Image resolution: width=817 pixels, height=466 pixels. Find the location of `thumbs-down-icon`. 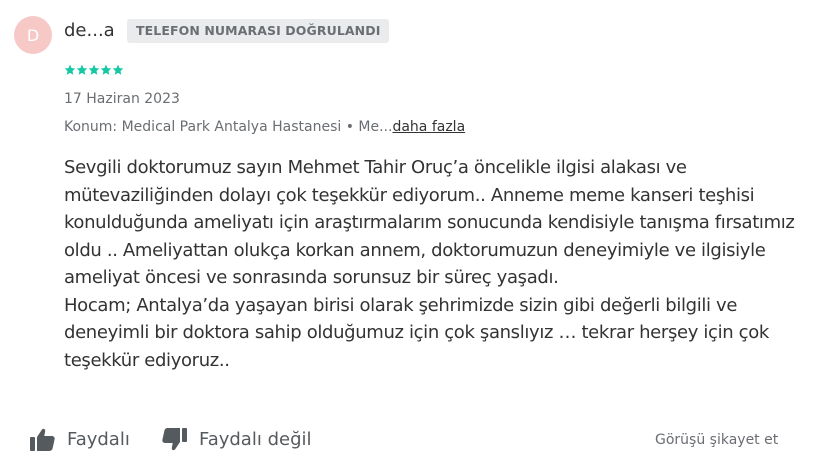

thumbs-down-icon is located at coordinates (174, 439).